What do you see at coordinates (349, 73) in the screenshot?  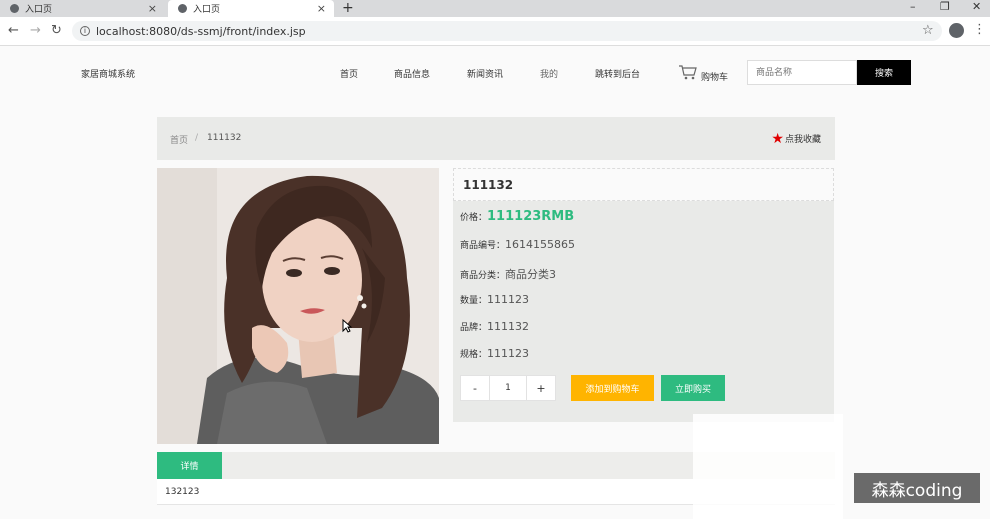 I see `nav-item-home: 首页` at bounding box center [349, 73].